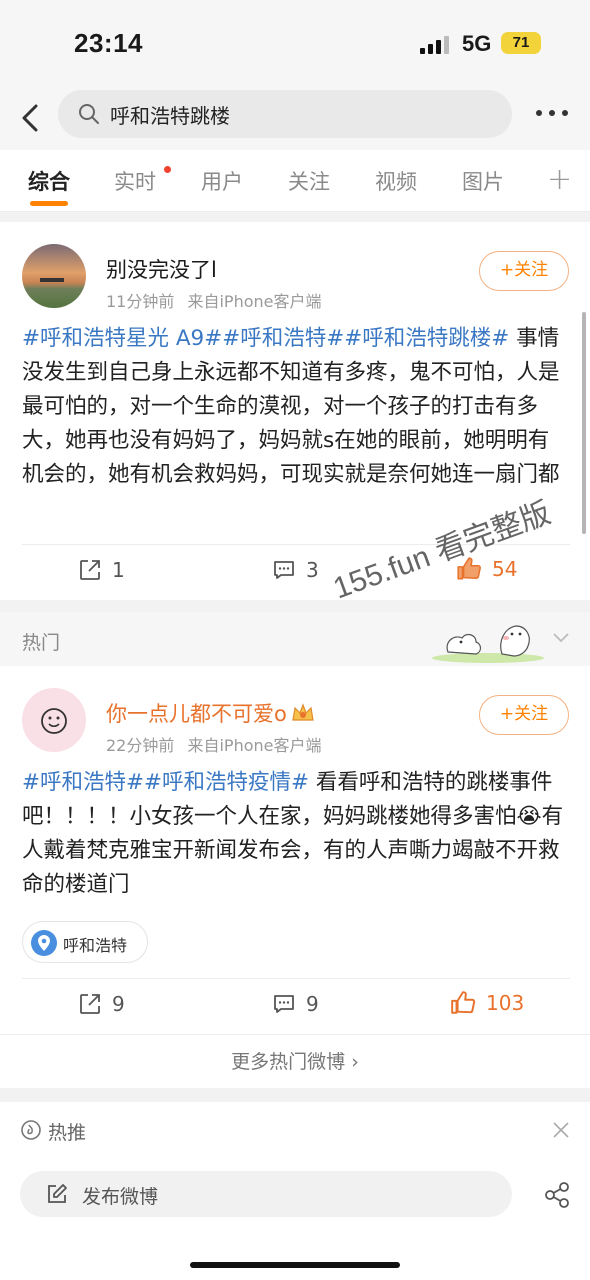 Image resolution: width=590 pixels, height=1280 pixels. I want to click on location-chip: 呼和浩特, so click(85, 942).